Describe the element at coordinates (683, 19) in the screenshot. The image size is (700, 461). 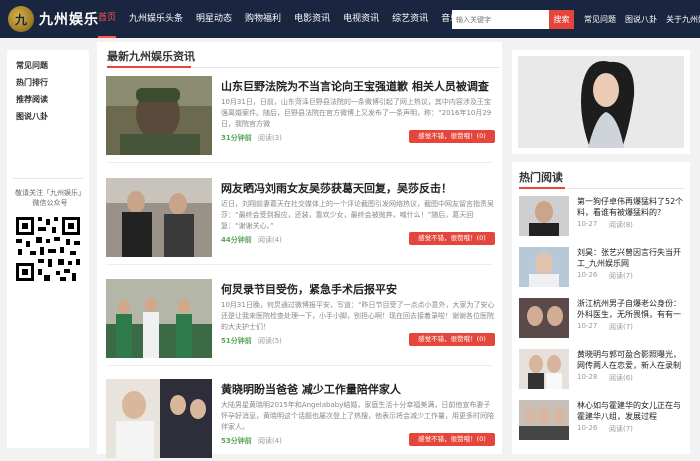
I see `top-link-about: 关于九州娱乐` at that location.